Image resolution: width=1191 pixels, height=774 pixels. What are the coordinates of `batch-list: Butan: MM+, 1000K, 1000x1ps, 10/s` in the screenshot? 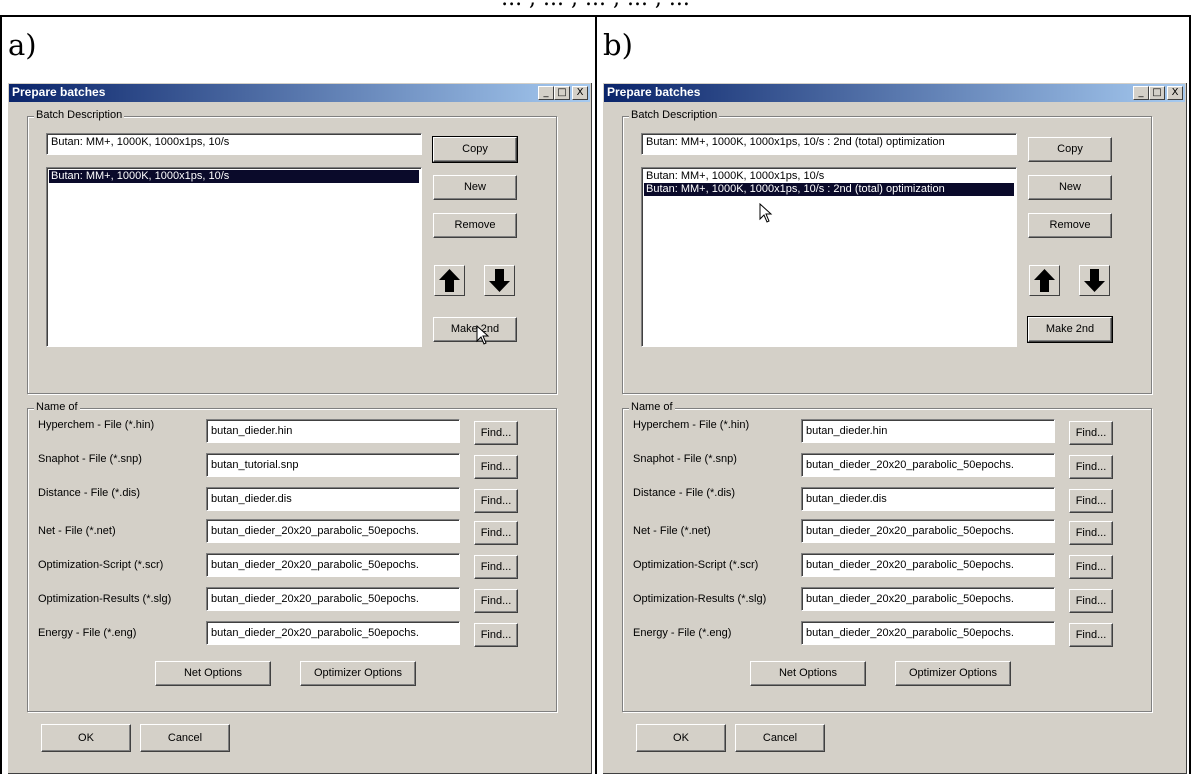 It's located at (234, 257).